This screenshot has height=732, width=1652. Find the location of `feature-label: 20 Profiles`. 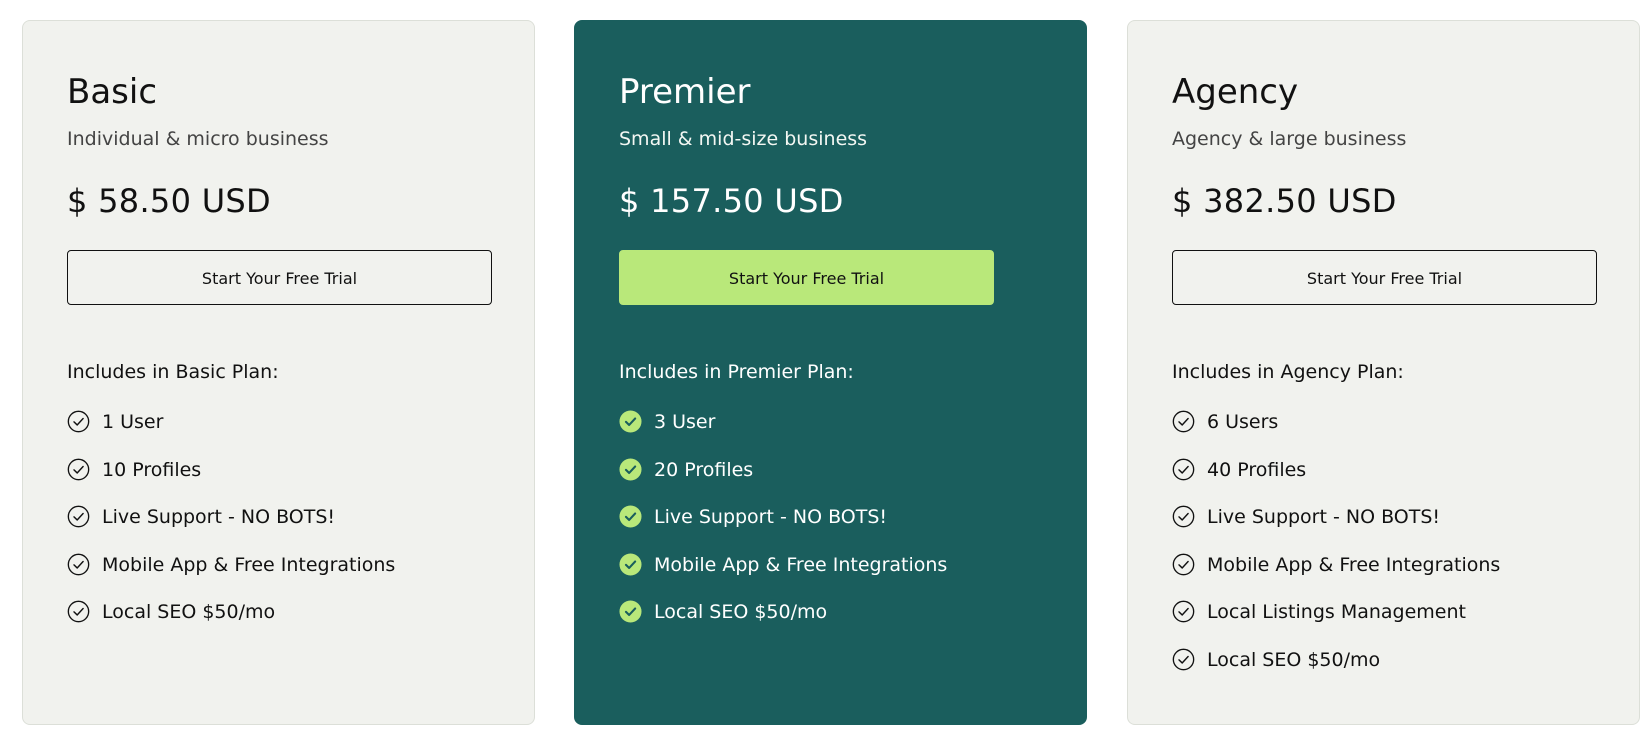

feature-label: 20 Profiles is located at coordinates (704, 469).